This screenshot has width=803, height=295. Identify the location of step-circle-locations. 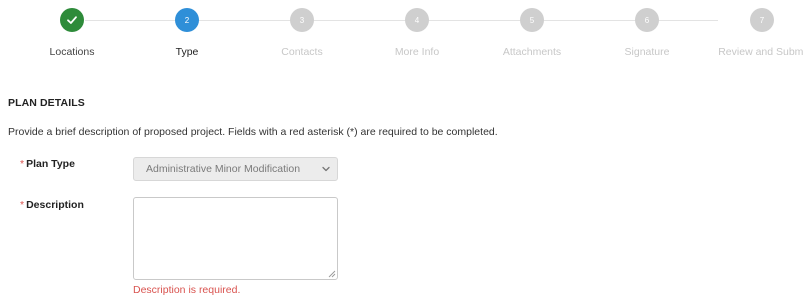
(72, 20).